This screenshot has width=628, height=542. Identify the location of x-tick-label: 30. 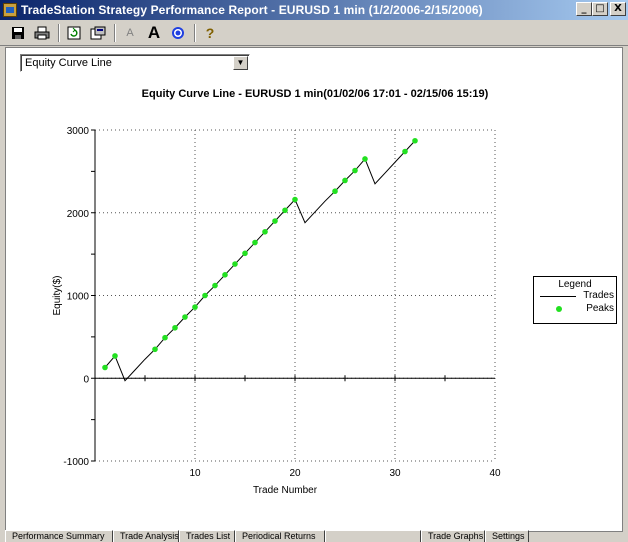
(395, 473).